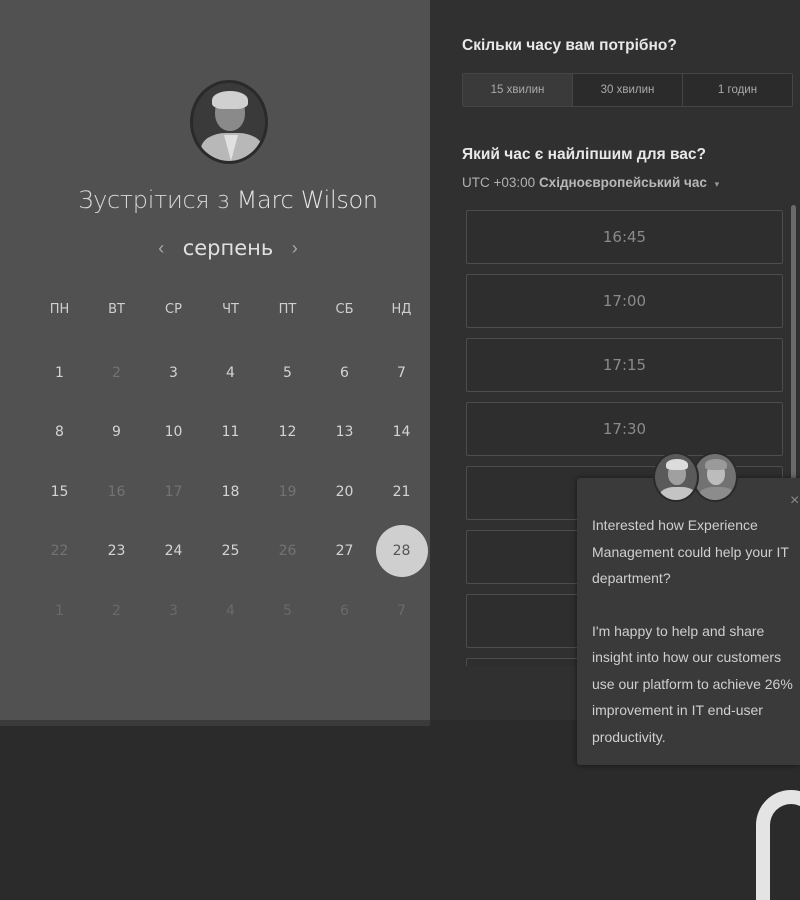 The image size is (800, 900). Describe the element at coordinates (116, 491) in the screenshot. I see `calendar-day-number: 16` at that location.